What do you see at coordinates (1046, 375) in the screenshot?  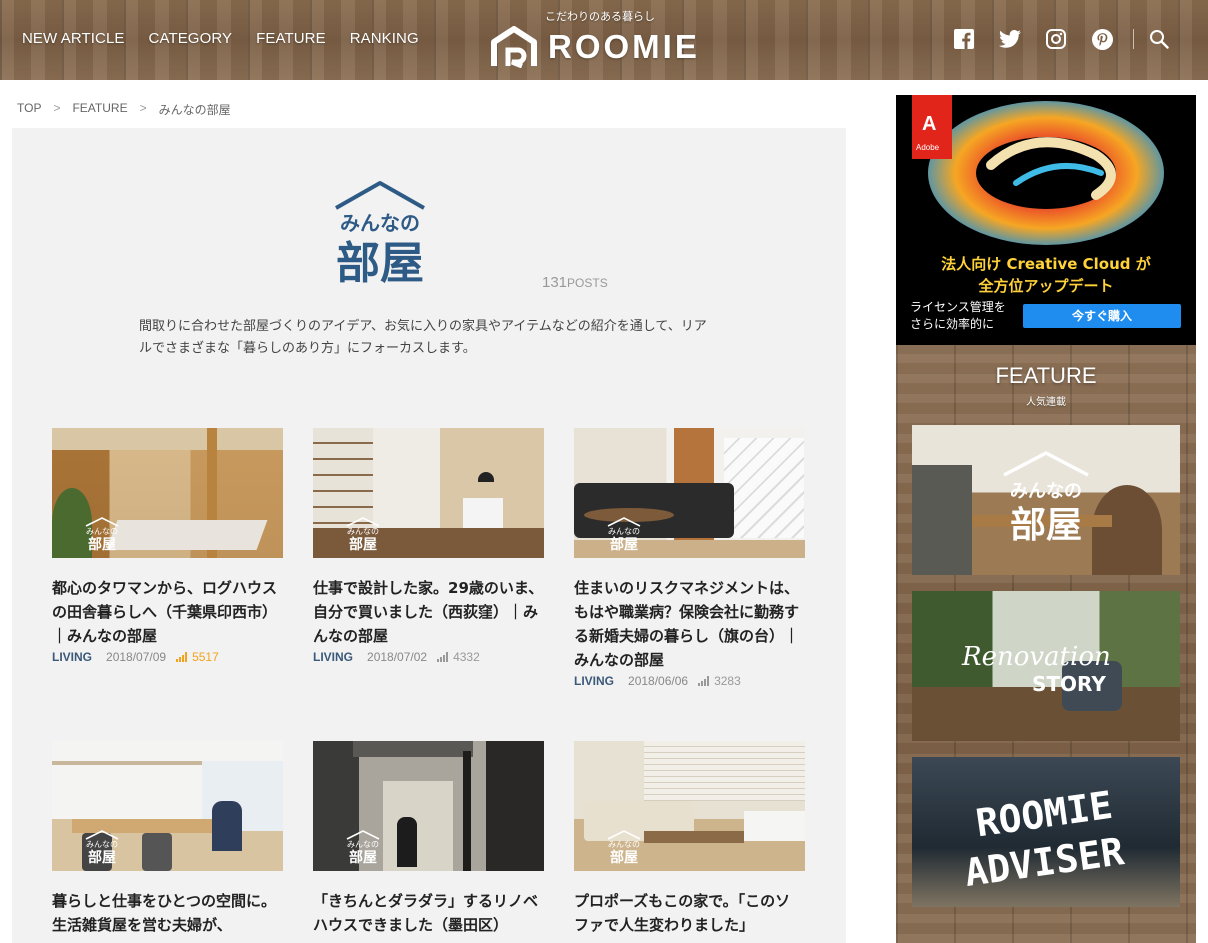 I see `feature-title: FEATURE` at bounding box center [1046, 375].